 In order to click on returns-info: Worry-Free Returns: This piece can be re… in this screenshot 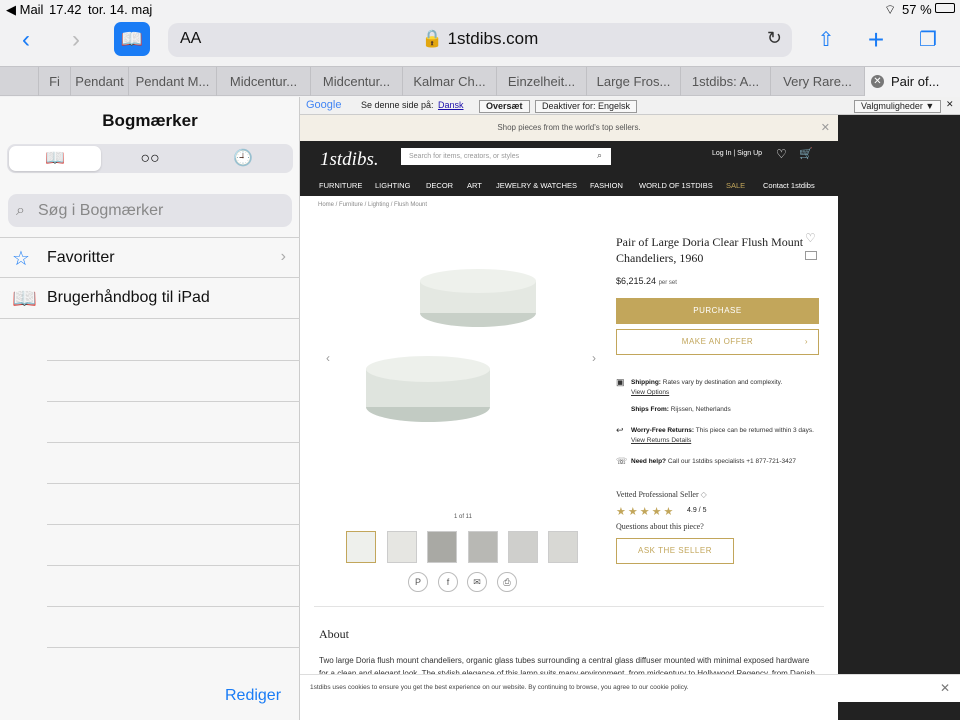, I will do `click(723, 436)`.